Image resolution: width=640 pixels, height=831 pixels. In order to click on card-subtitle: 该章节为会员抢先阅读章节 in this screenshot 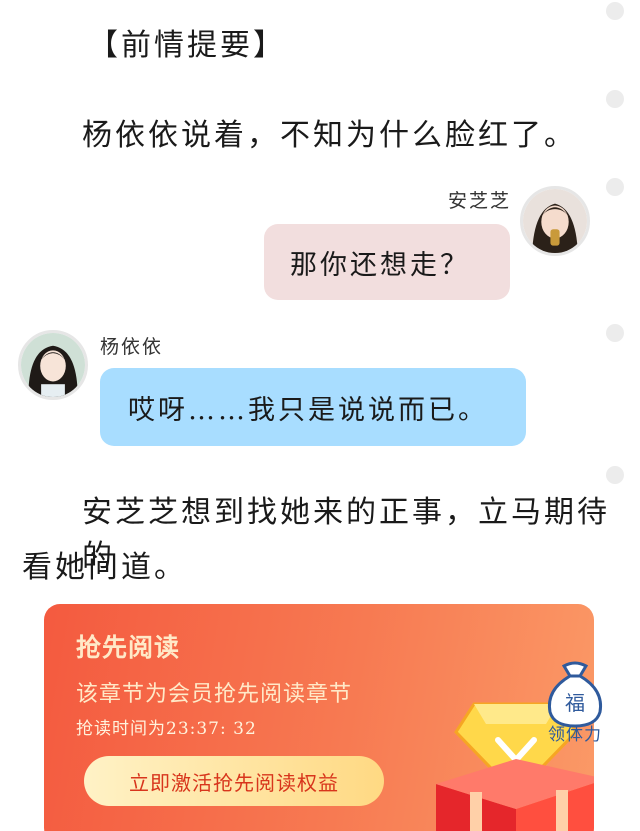, I will do `click(214, 694)`.